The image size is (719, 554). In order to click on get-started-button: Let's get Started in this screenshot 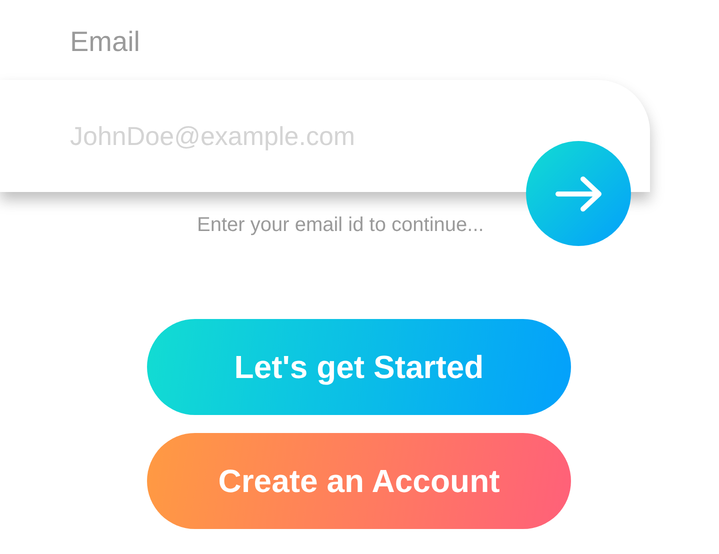, I will do `click(359, 367)`.